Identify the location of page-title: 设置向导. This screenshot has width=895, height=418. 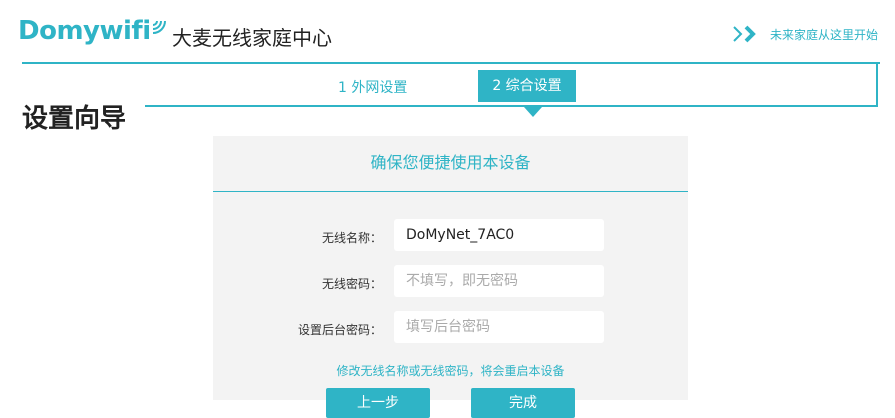
(74, 119).